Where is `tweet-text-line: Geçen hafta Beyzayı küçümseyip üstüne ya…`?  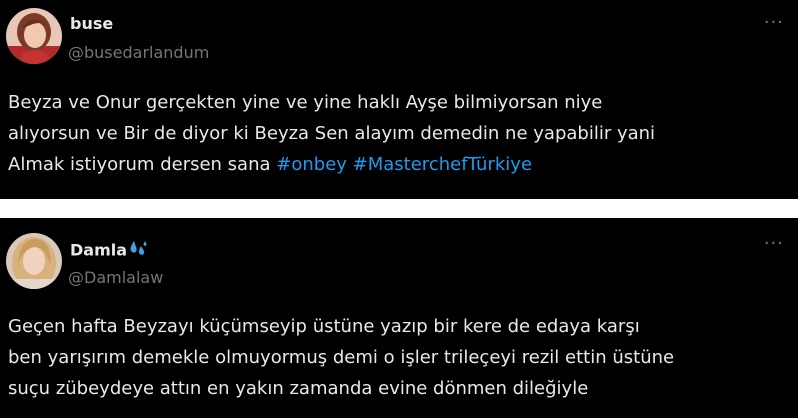 tweet-text-line: Geçen hafta Beyzayı küçümseyip üstüne ya… is located at coordinates (324, 326).